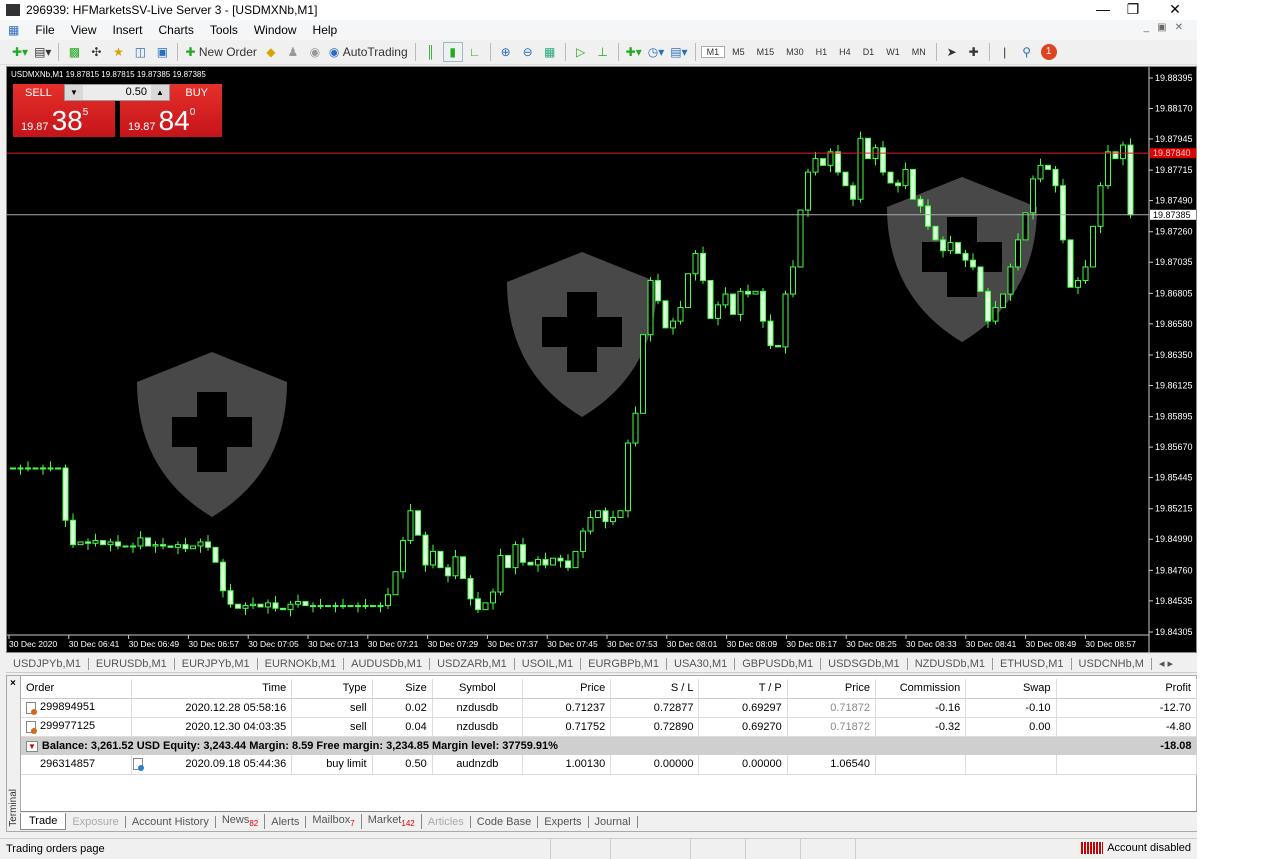 The width and height of the screenshot is (1280, 859). I want to click on tab-journal: Journal, so click(613, 821).